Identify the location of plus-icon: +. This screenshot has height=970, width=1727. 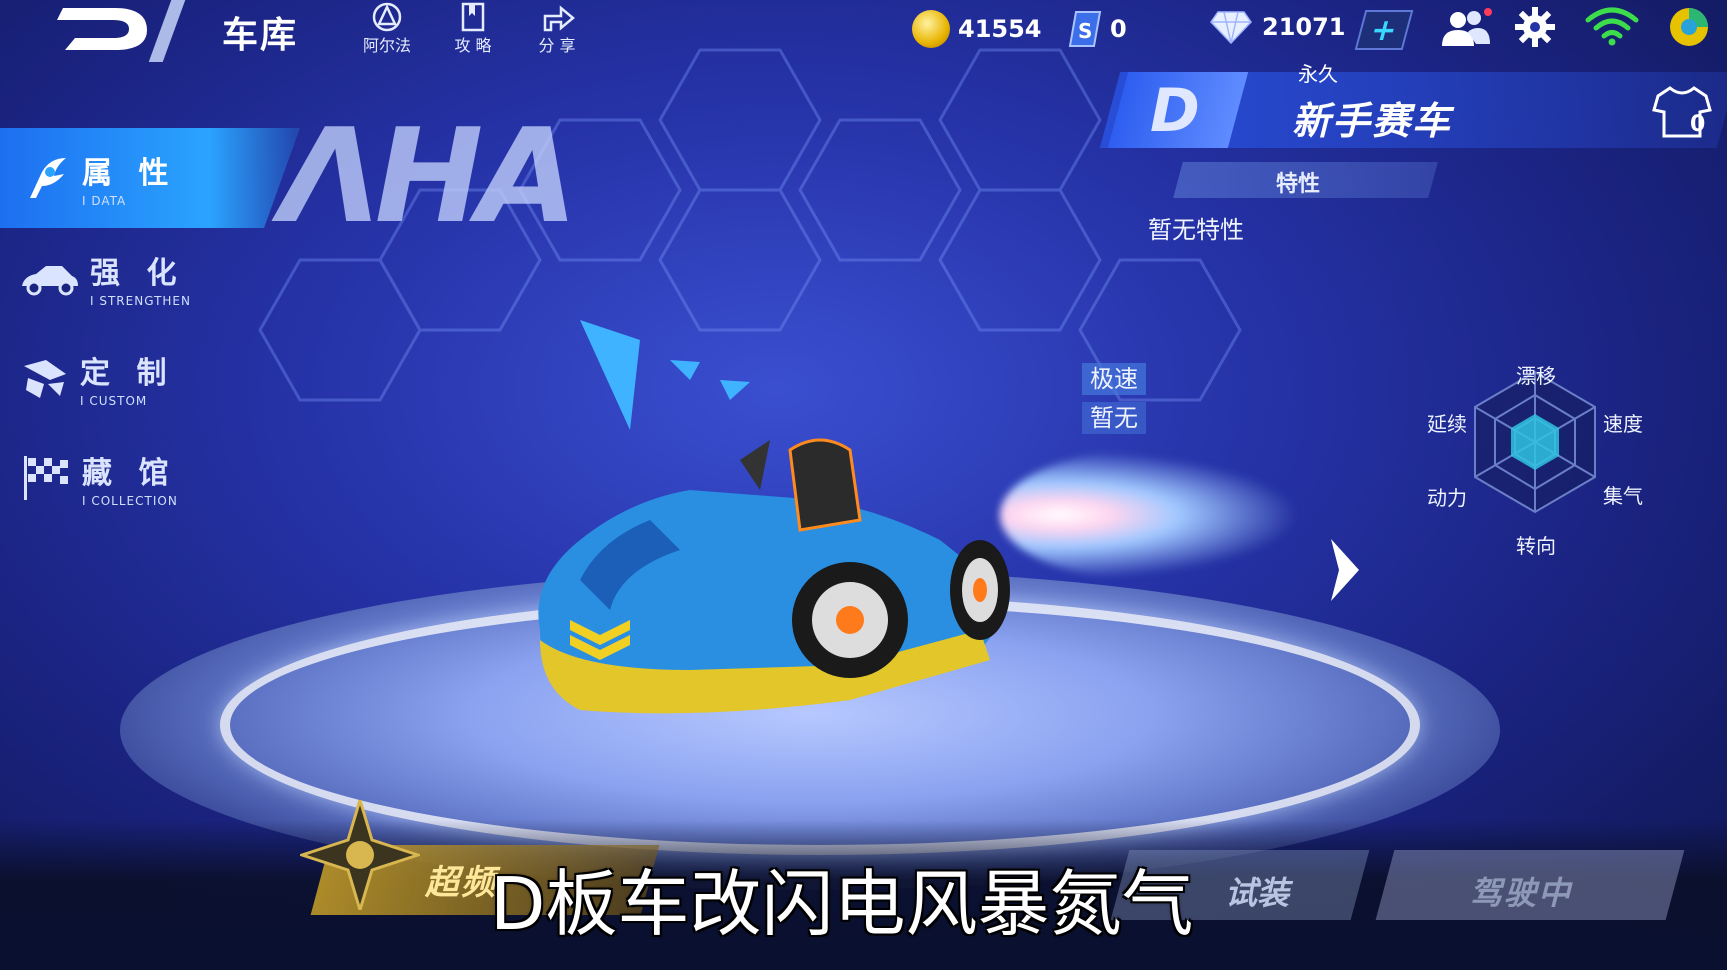
(1384, 30).